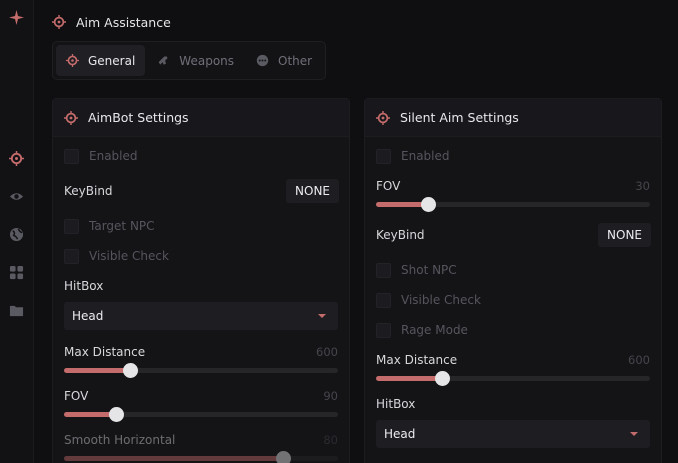  I want to click on silent-enabled-checkbox: Enabled, so click(413, 156).